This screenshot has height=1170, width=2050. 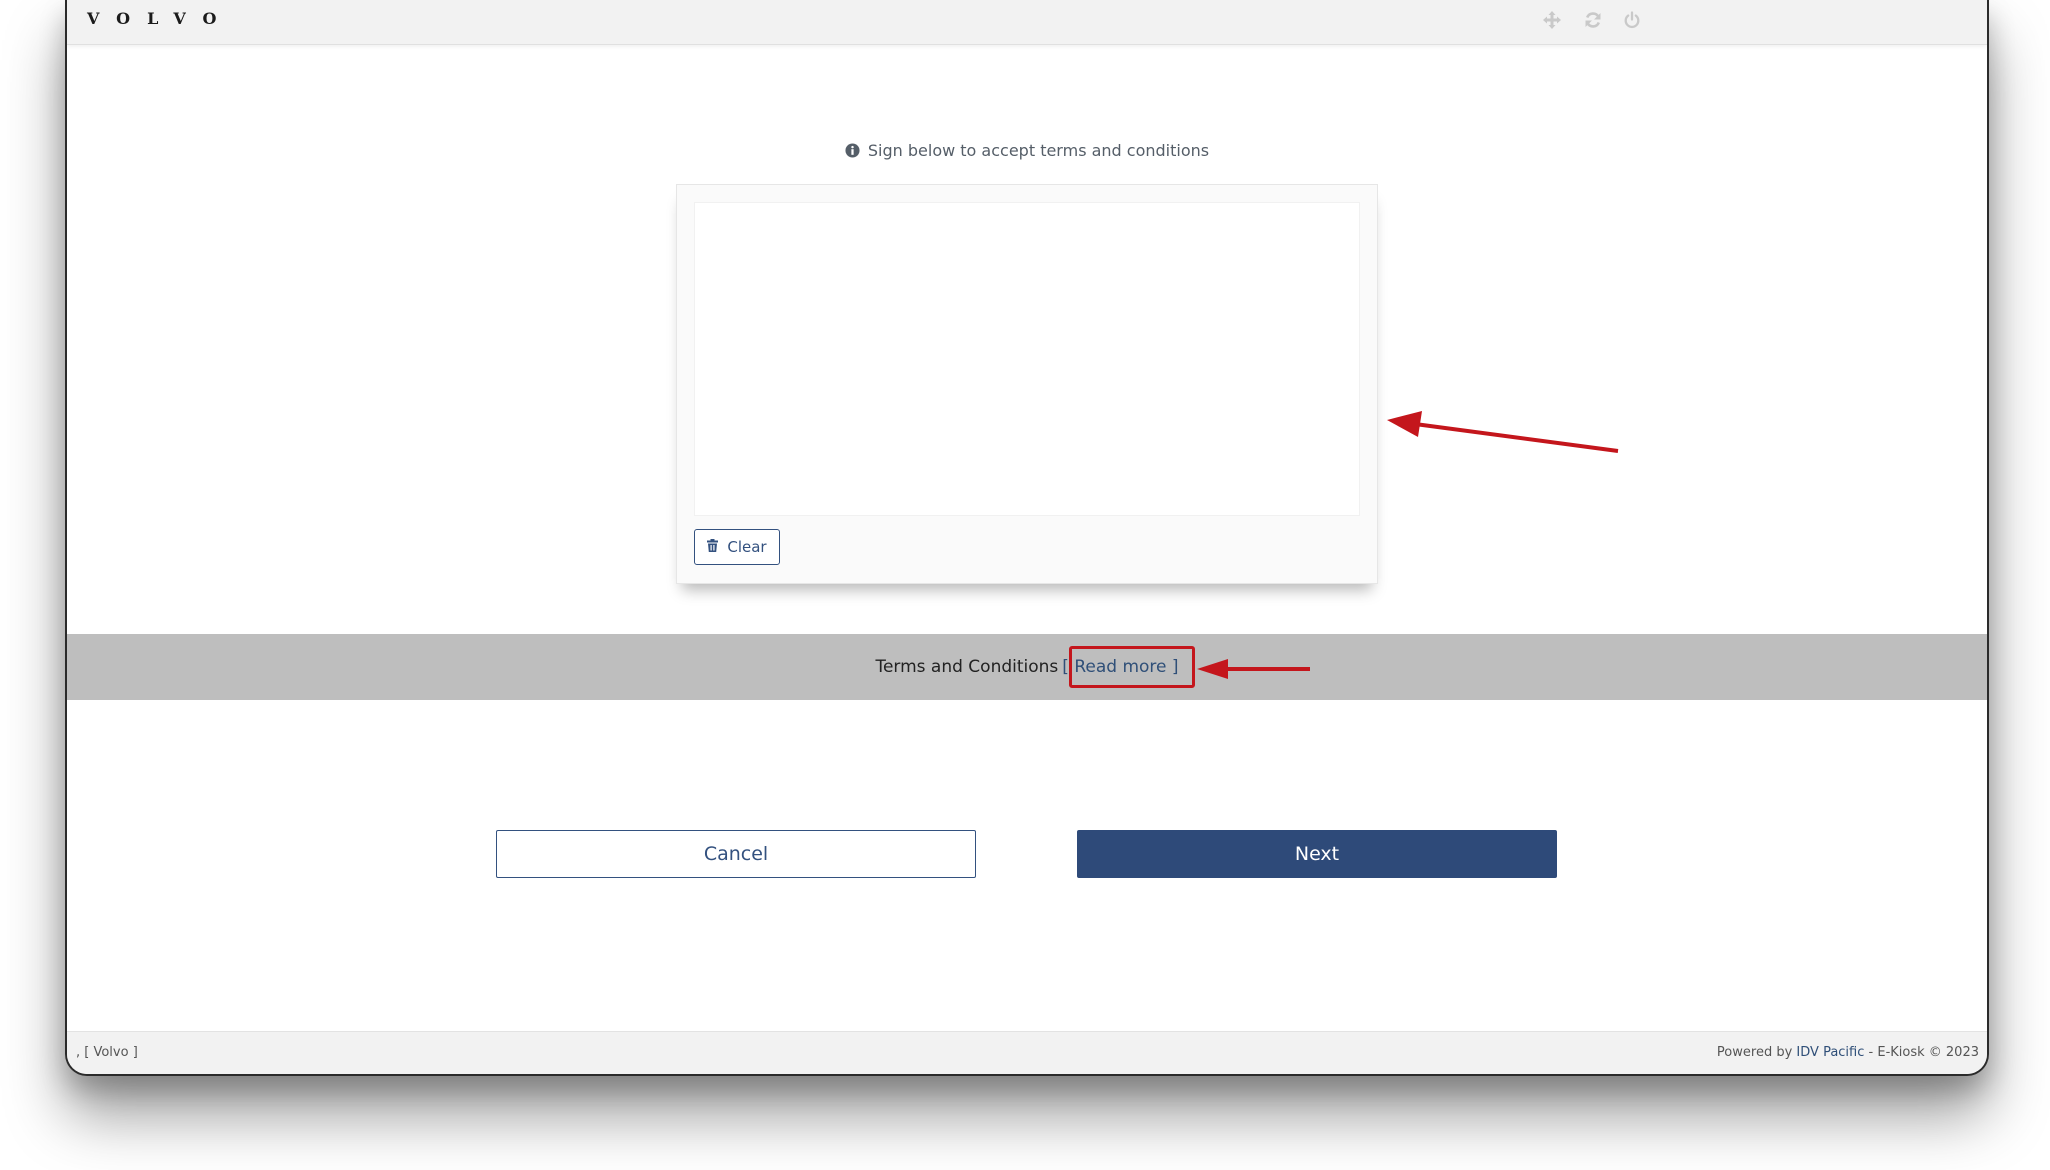 I want to click on clear-button: Clear, so click(x=737, y=547).